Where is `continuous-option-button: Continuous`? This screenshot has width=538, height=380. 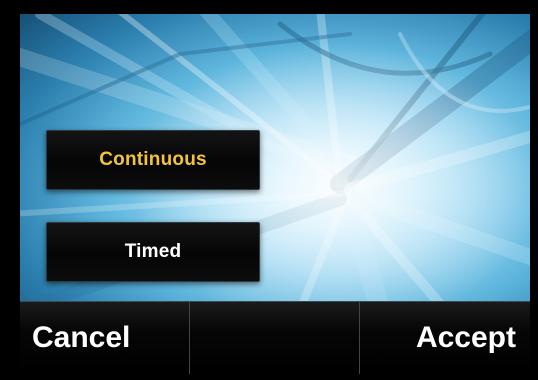
continuous-option-button: Continuous is located at coordinates (153, 160).